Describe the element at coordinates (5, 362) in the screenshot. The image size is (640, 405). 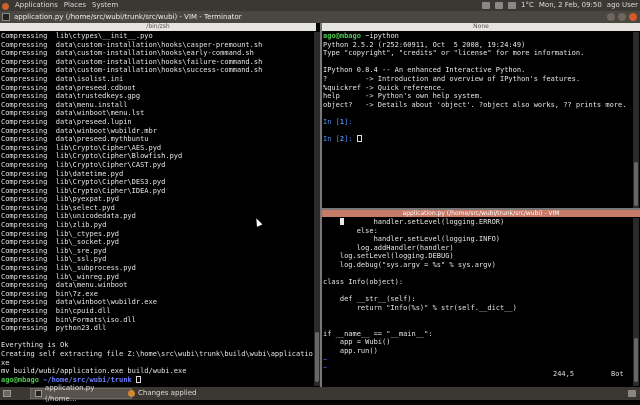
I see `terminal-line: xe` at that location.